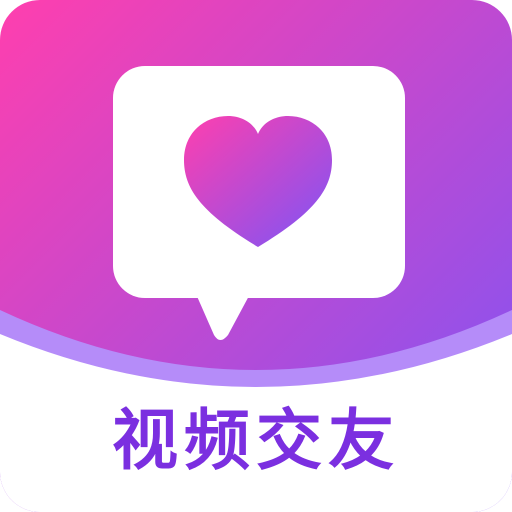  I want to click on app-name-label: 视频交友, so click(256, 440).